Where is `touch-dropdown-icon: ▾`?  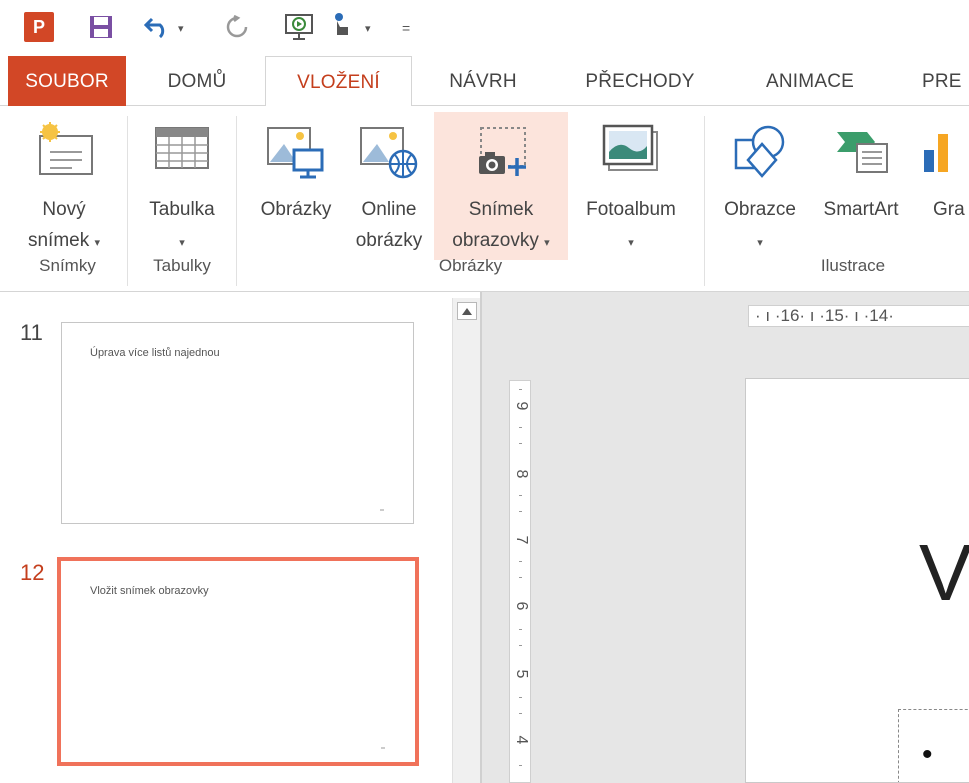 touch-dropdown-icon: ▾ is located at coordinates (368, 28).